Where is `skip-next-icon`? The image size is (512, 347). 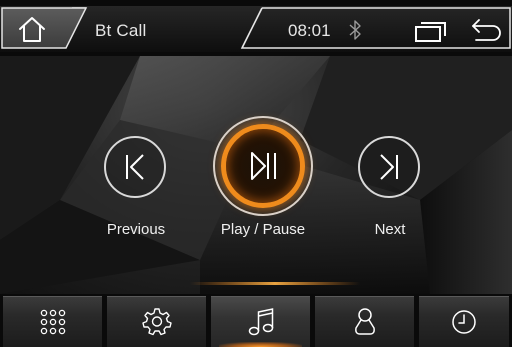
skip-next-icon is located at coordinates (389, 167).